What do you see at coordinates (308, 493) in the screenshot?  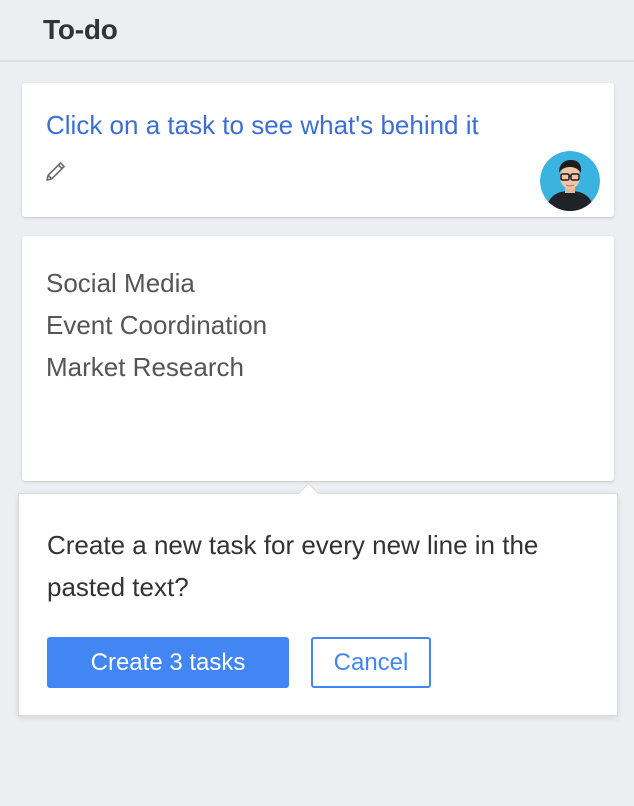 I see `popover-arrow` at bounding box center [308, 493].